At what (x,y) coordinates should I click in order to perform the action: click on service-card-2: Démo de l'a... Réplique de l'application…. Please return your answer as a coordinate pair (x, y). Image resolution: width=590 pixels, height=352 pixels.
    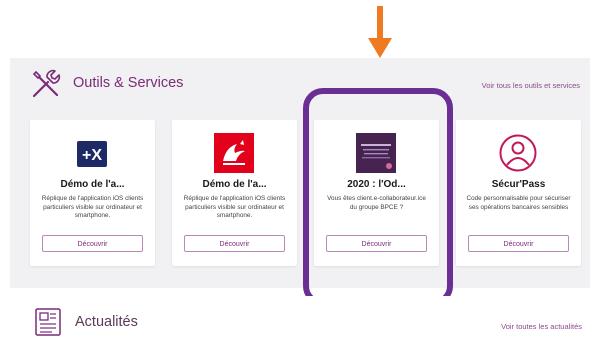
    Looking at the image, I should click on (234, 193).